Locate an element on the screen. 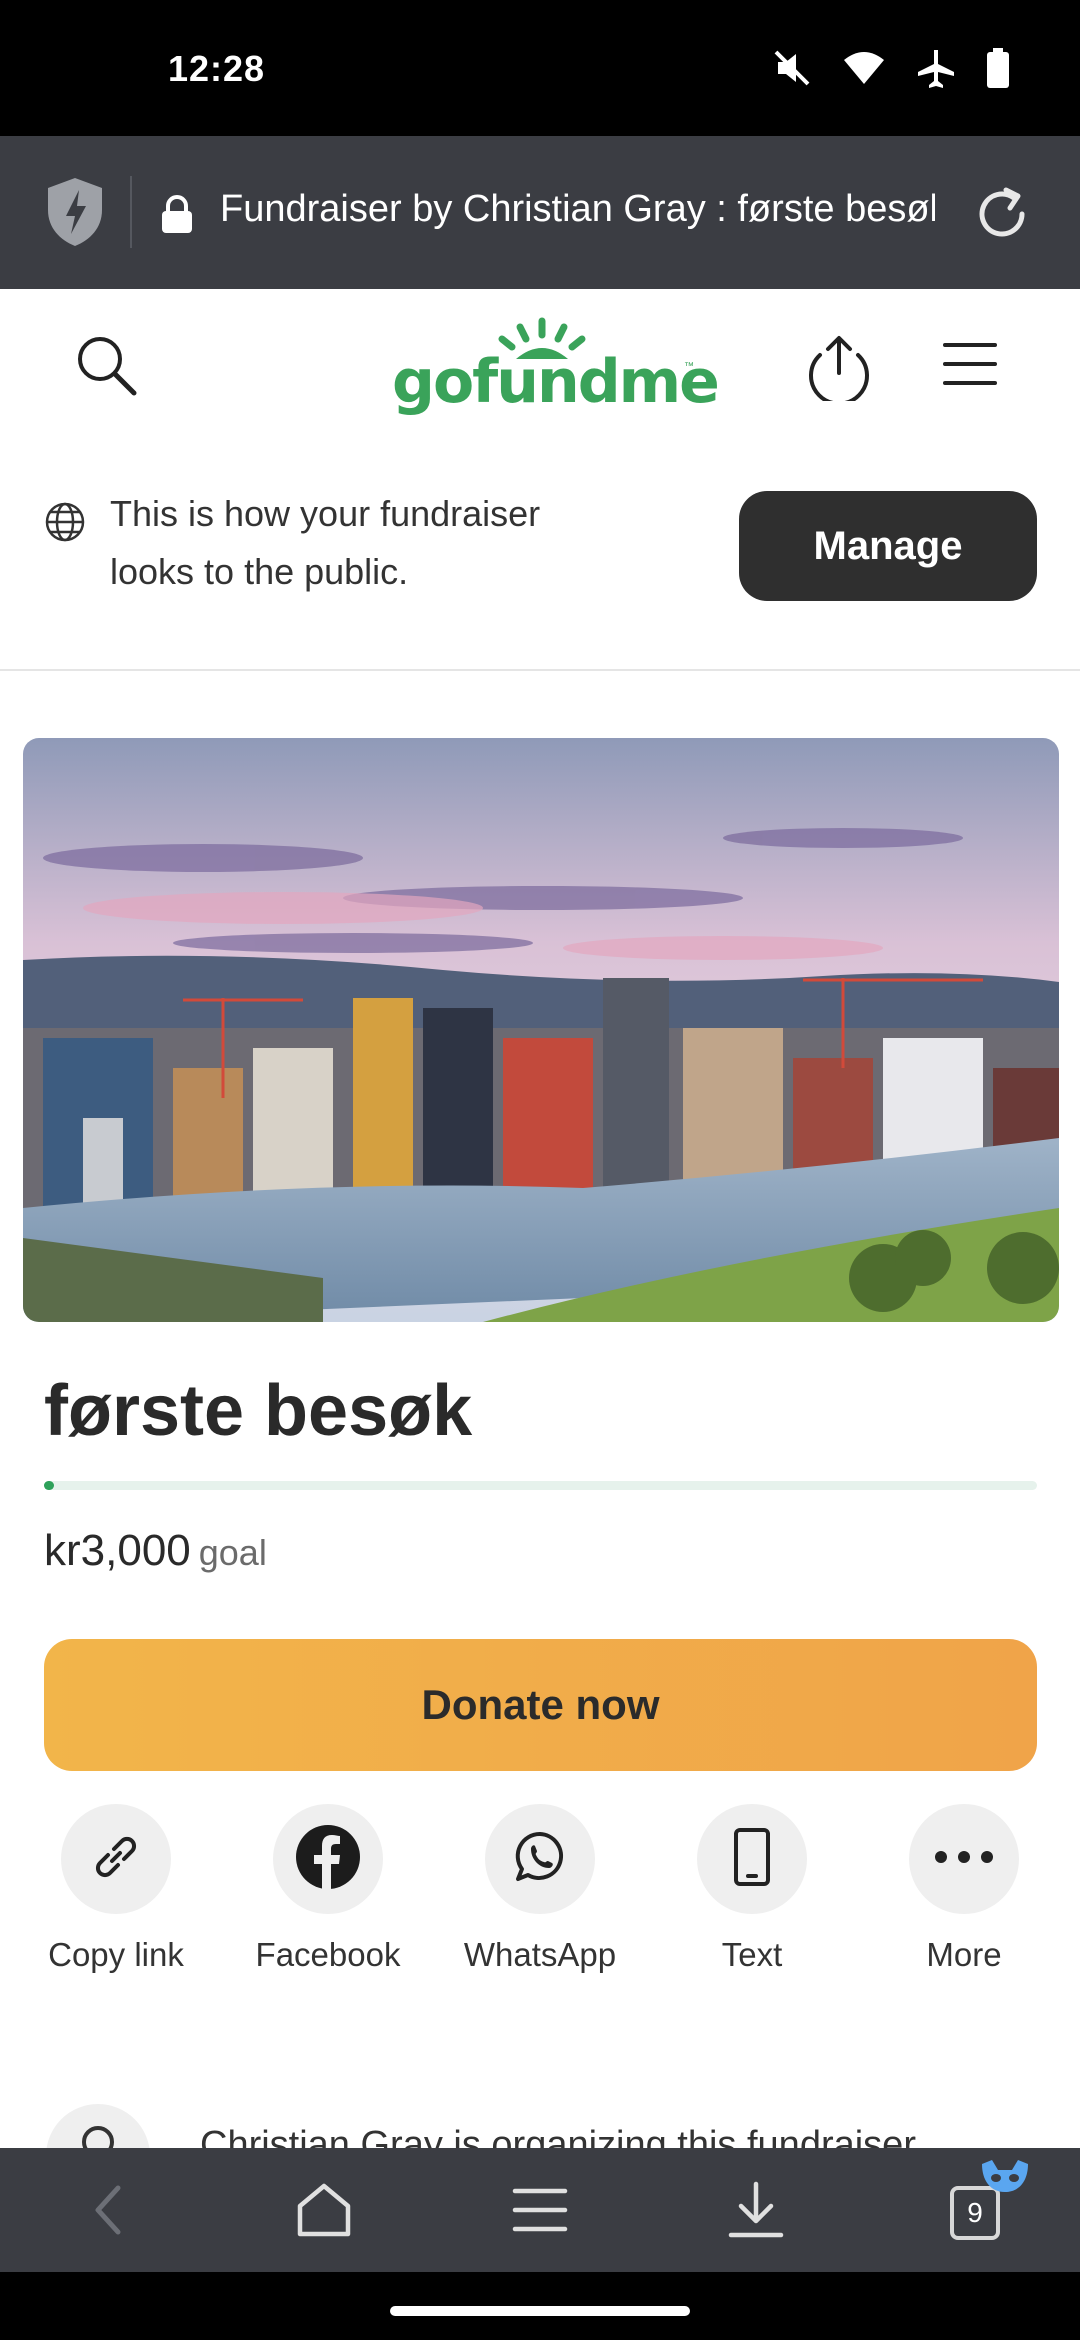  downloads-button is located at coordinates (756, 2210).